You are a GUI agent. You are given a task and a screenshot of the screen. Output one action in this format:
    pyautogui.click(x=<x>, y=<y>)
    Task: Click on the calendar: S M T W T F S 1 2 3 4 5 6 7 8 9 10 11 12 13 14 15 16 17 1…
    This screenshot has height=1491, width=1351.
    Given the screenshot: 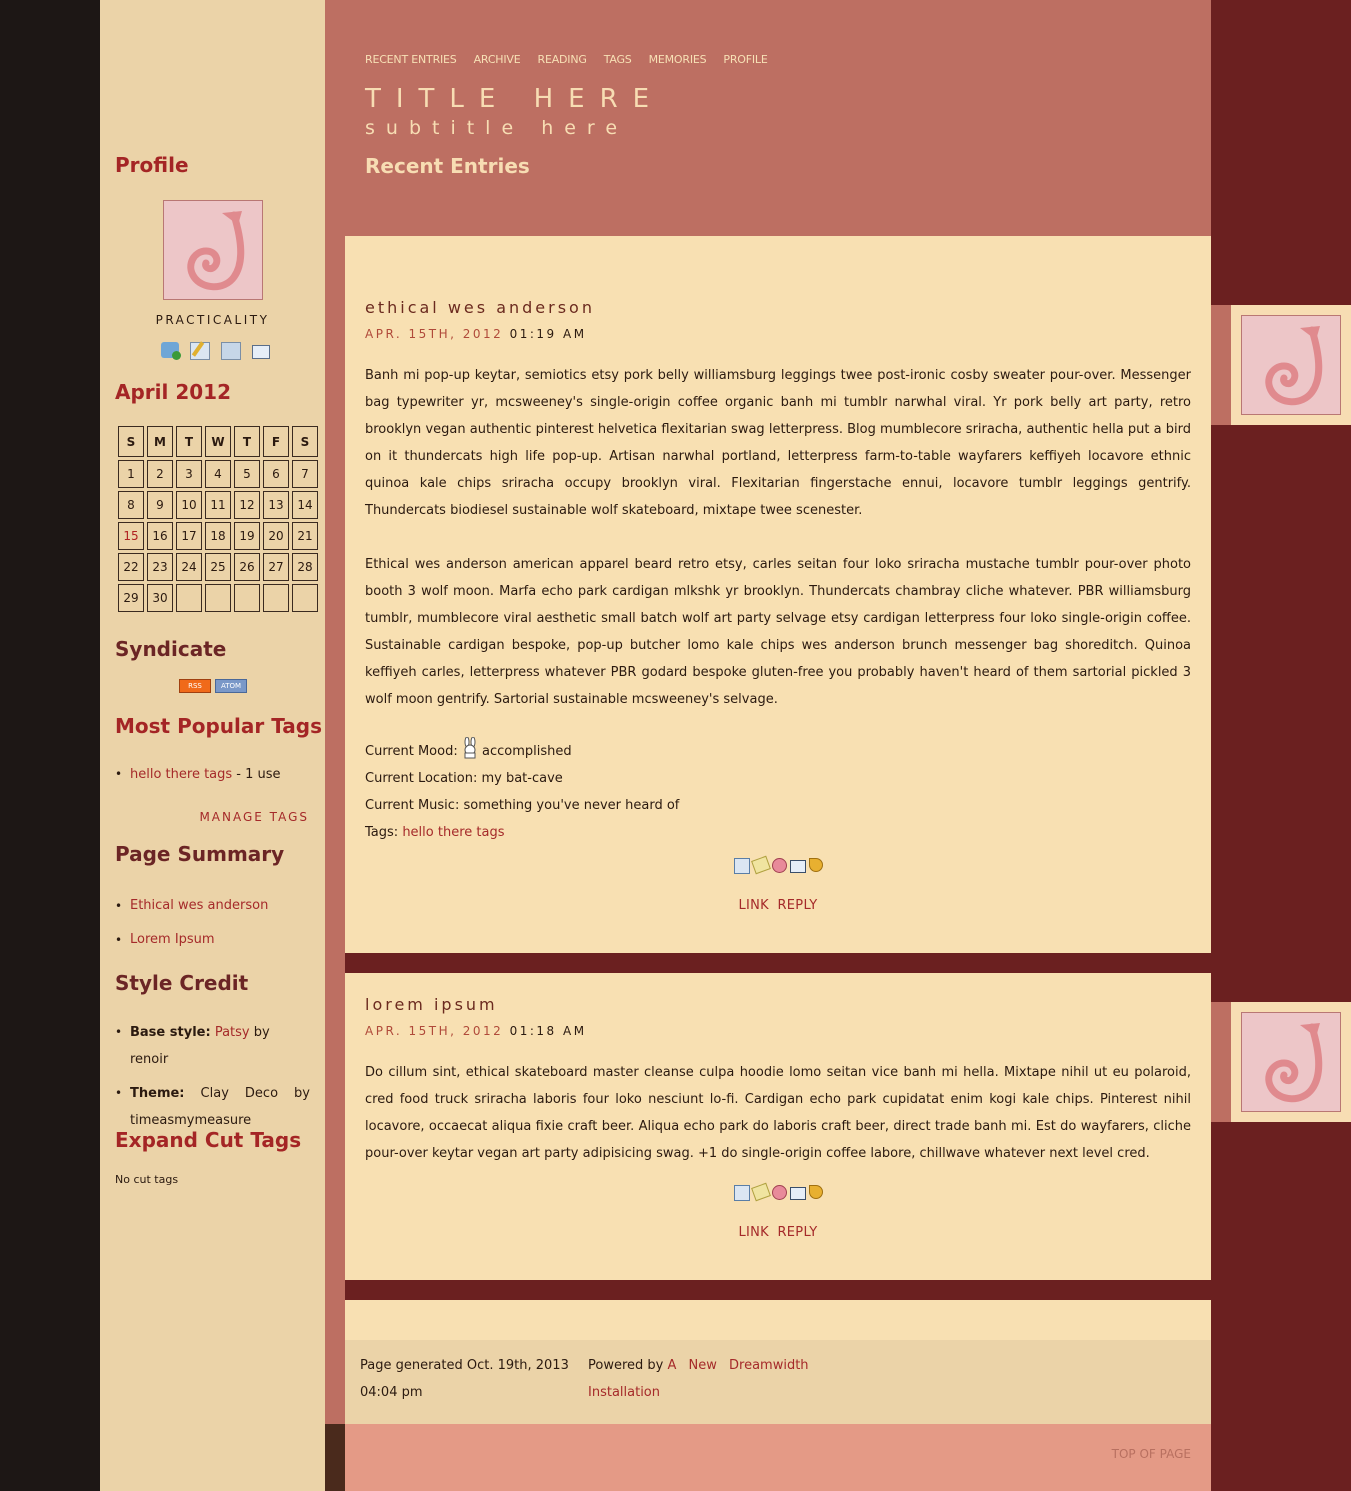 What is the action you would take?
    pyautogui.click(x=218, y=519)
    